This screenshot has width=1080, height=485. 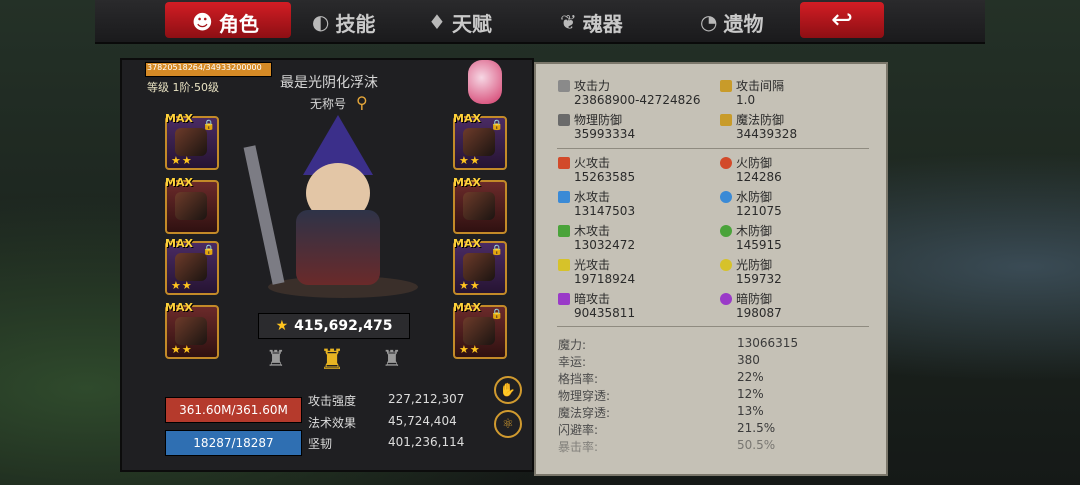 I want to click on light-attack-icon, so click(x=564, y=265).